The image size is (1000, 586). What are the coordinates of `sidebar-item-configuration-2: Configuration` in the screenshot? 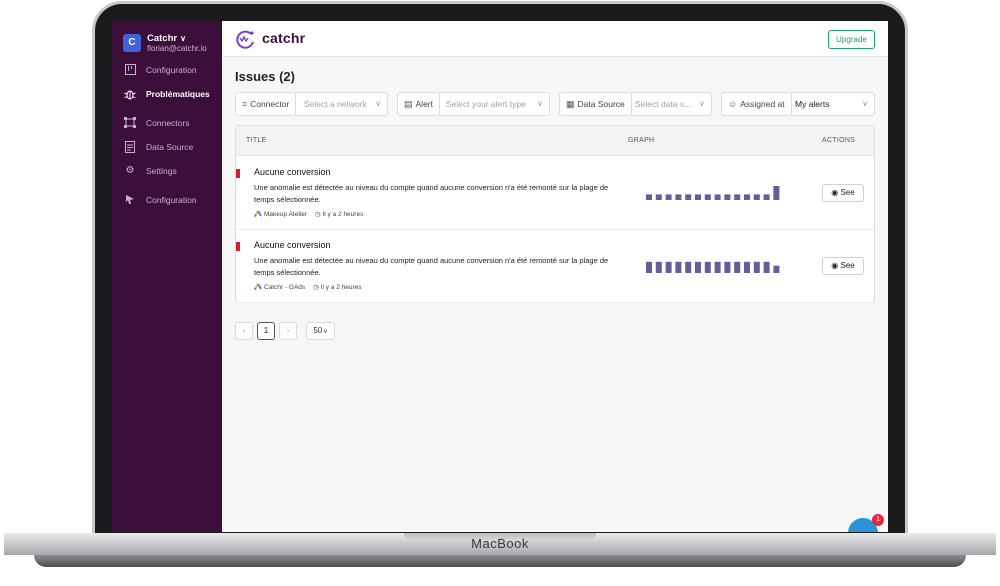 It's located at (172, 201).